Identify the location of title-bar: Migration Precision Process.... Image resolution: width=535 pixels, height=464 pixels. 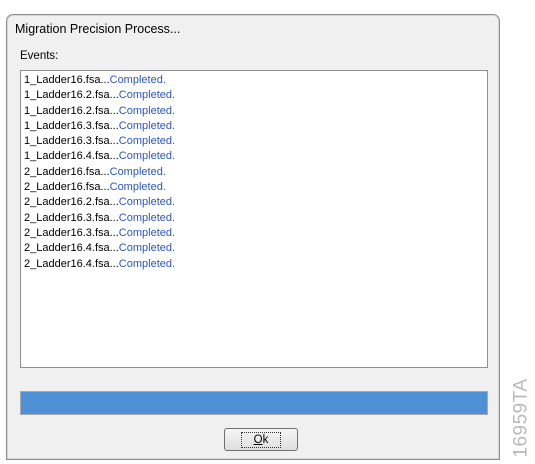
(253, 28).